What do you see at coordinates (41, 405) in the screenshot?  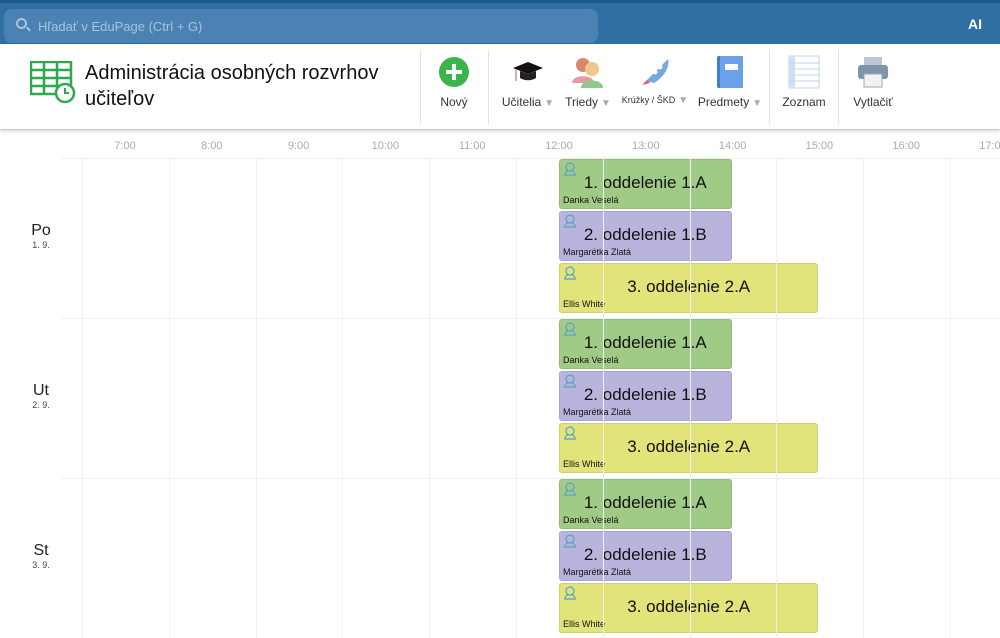 I see `day-date: 2. 9.` at bounding box center [41, 405].